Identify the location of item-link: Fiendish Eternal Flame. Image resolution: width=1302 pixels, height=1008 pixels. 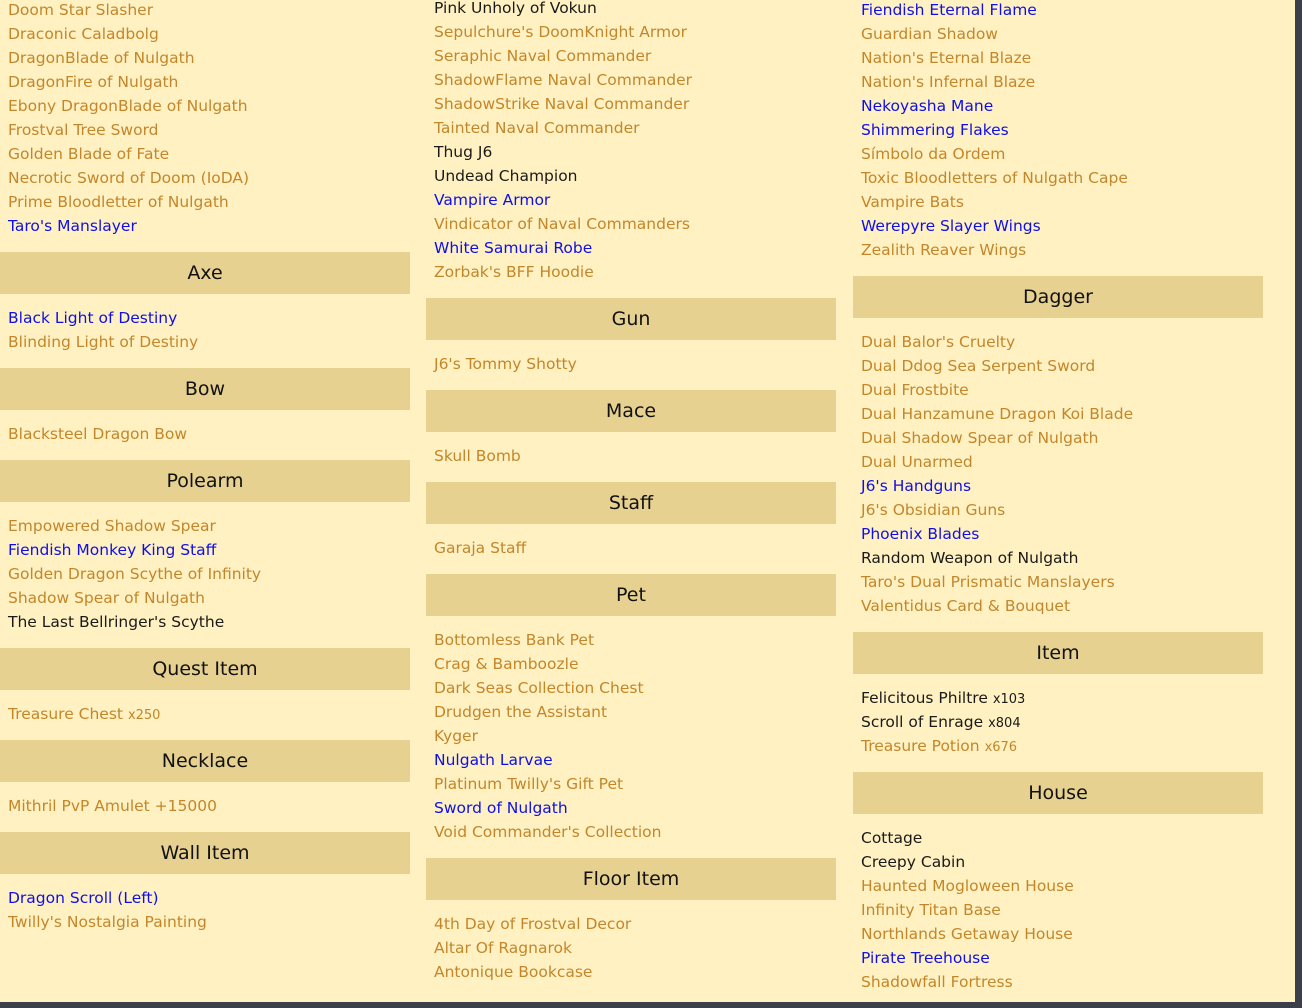
(949, 10).